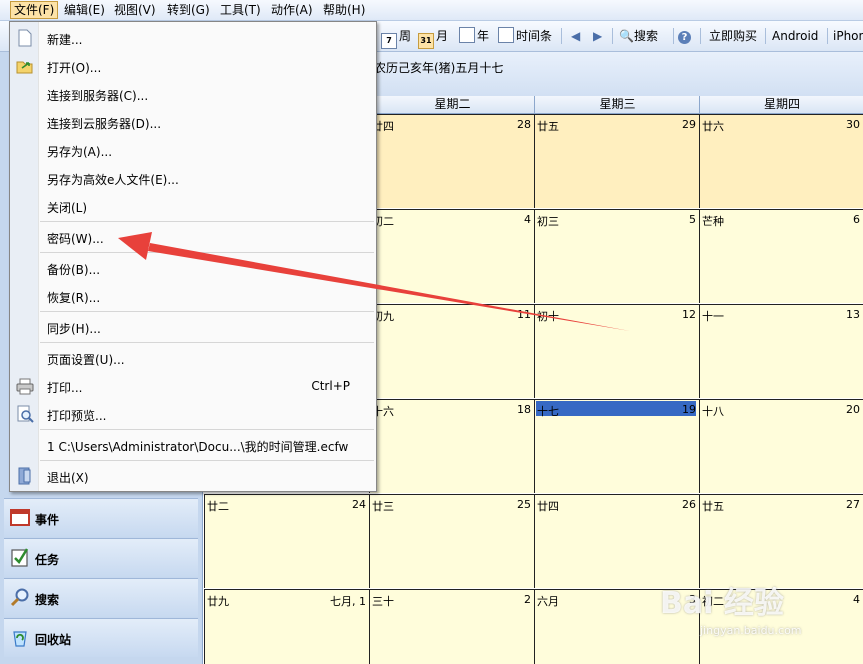 This screenshot has height=664, width=863. I want to click on menu-actions: 动作(A), so click(292, 10).